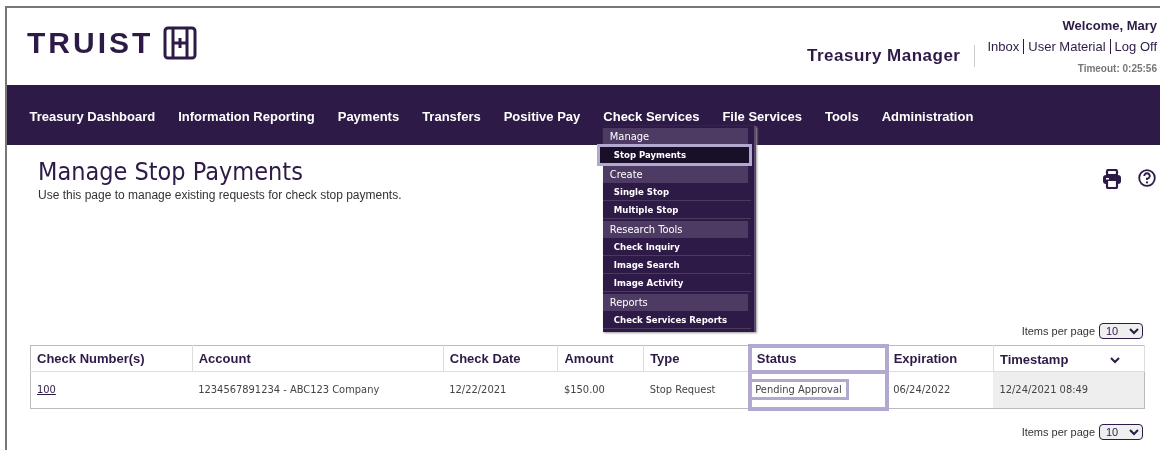  What do you see at coordinates (675, 136) in the screenshot?
I see `menu-group-heading: Manage` at bounding box center [675, 136].